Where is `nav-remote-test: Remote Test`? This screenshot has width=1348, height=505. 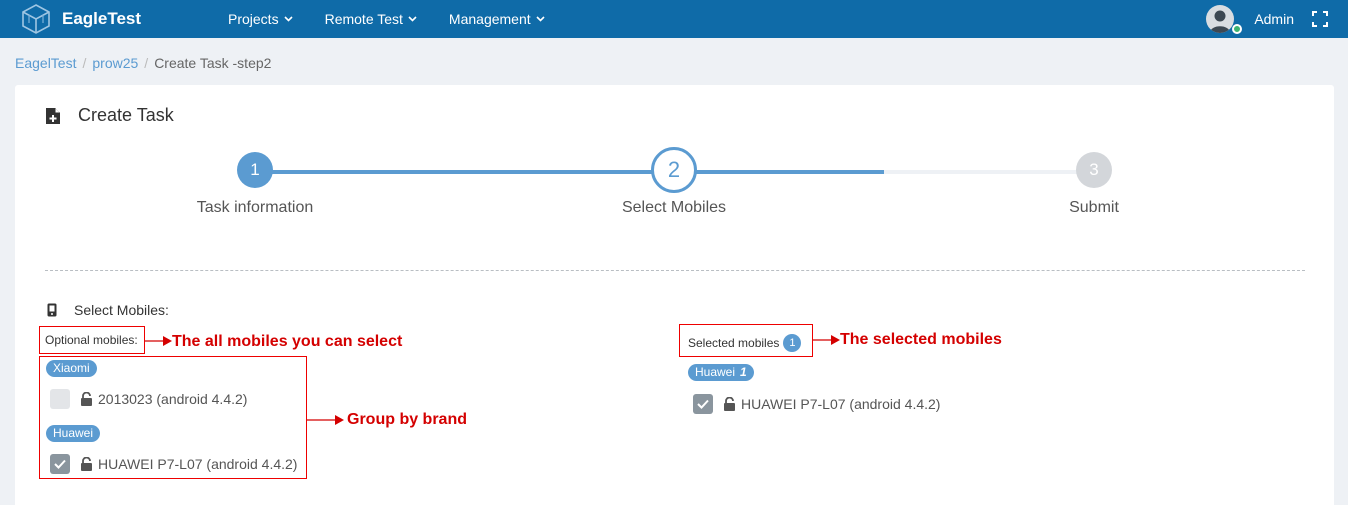 nav-remote-test: Remote Test is located at coordinates (371, 19).